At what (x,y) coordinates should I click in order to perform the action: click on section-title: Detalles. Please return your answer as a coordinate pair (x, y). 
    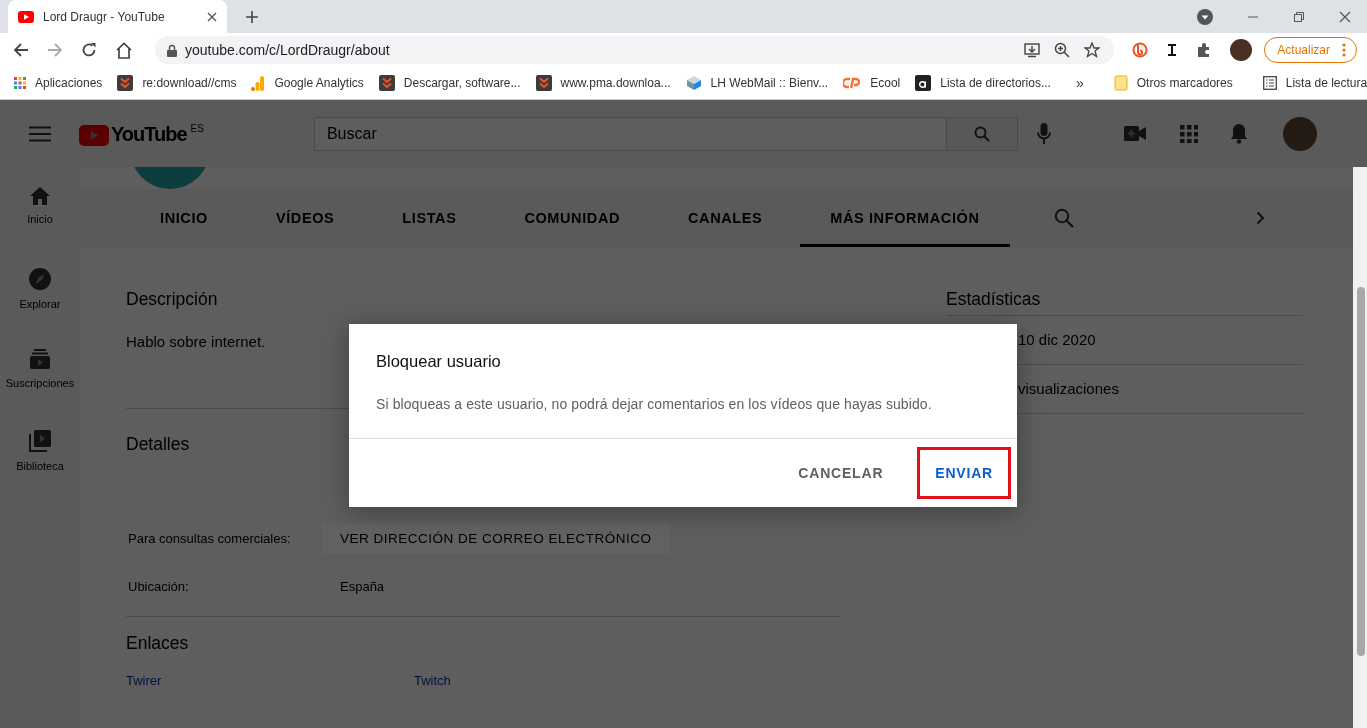
    Looking at the image, I should click on (158, 445).